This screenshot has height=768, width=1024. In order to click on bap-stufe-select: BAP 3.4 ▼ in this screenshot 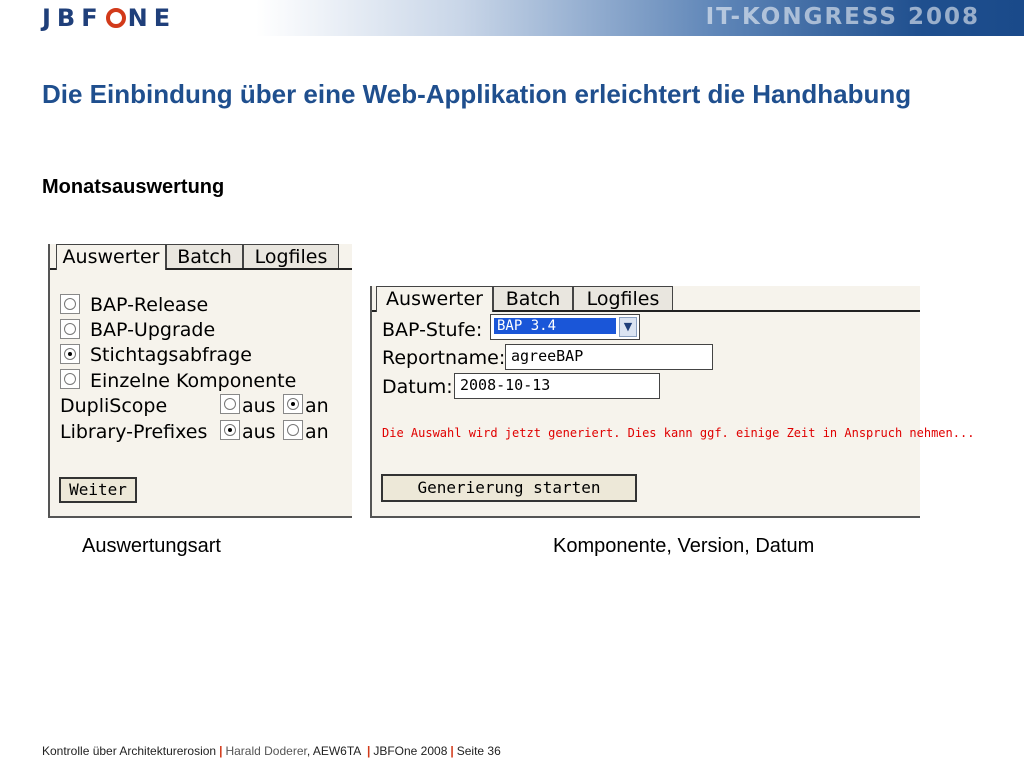, I will do `click(565, 327)`.